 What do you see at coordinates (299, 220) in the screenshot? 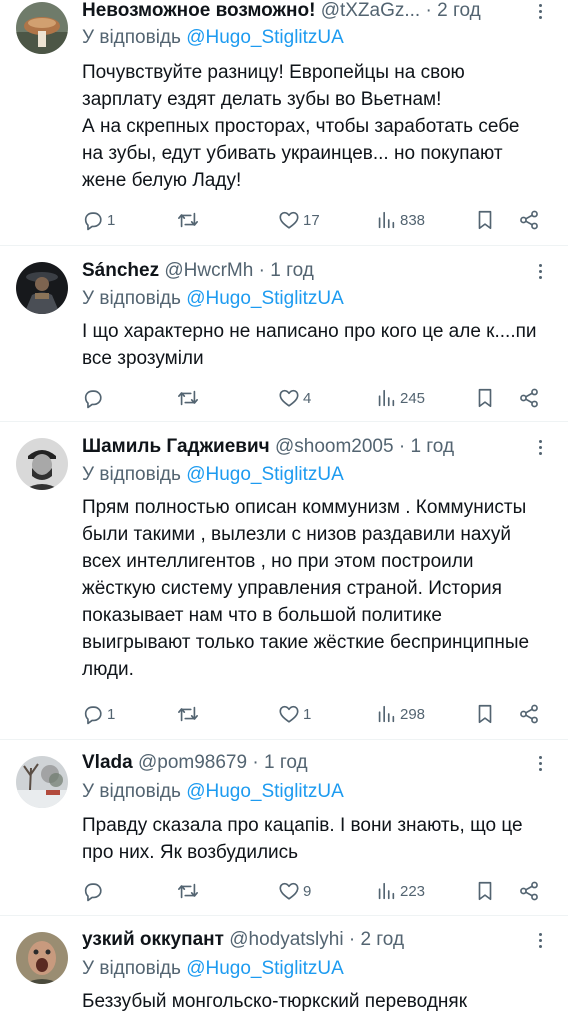
I see `like-button: 17` at bounding box center [299, 220].